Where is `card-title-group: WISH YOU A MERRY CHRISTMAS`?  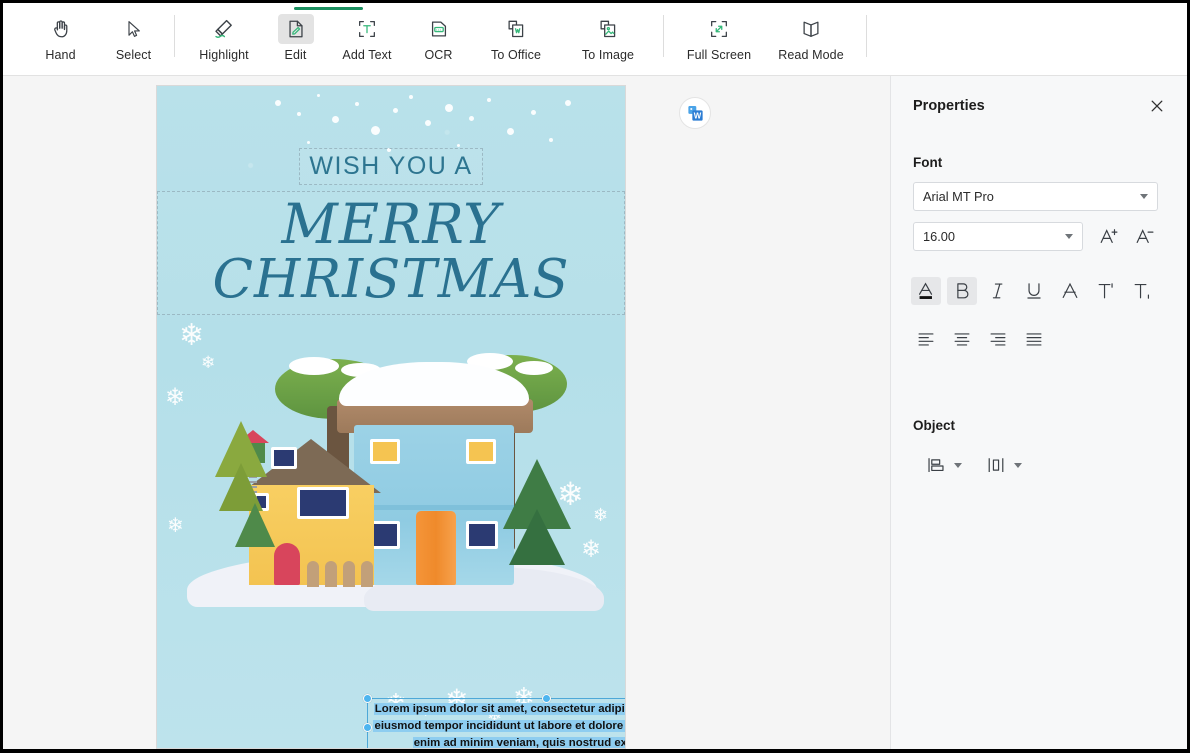 card-title-group: WISH YOU A MERRY CHRISTMAS is located at coordinates (391, 231).